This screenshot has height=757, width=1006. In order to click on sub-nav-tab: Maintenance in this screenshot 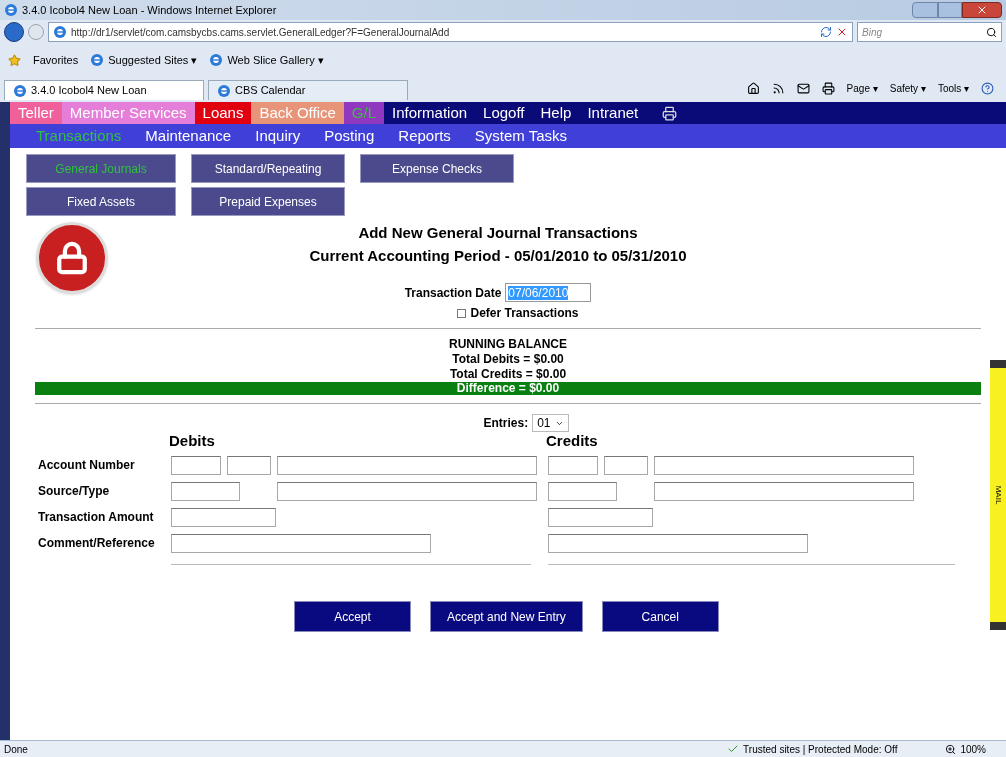, I will do `click(188, 136)`.